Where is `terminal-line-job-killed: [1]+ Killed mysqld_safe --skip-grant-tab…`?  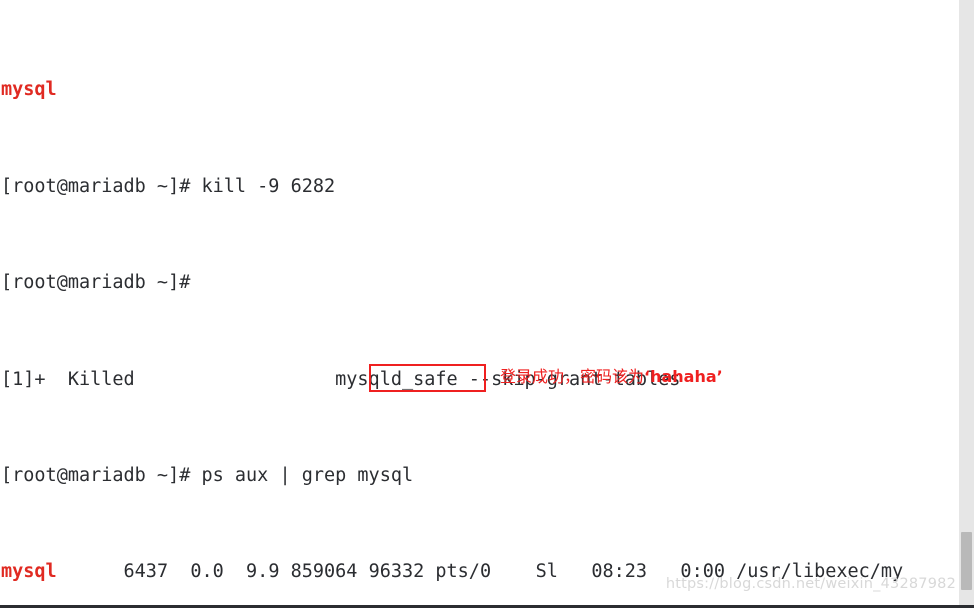 terminal-line-job-killed: [1]+ Killed mysqld_safe --skip-grant-tab… is located at coordinates (341, 379).